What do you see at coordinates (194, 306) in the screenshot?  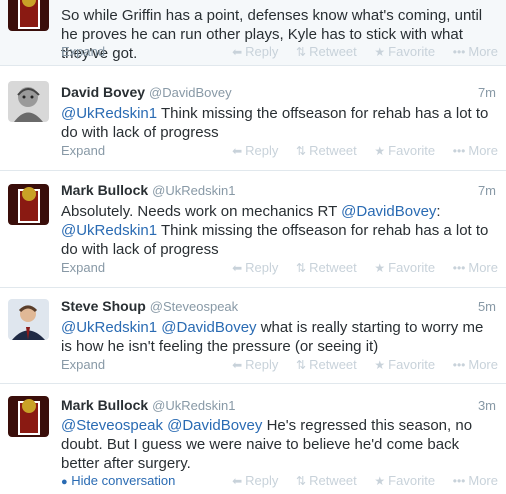 I see `author-handle: @Steveospeak` at bounding box center [194, 306].